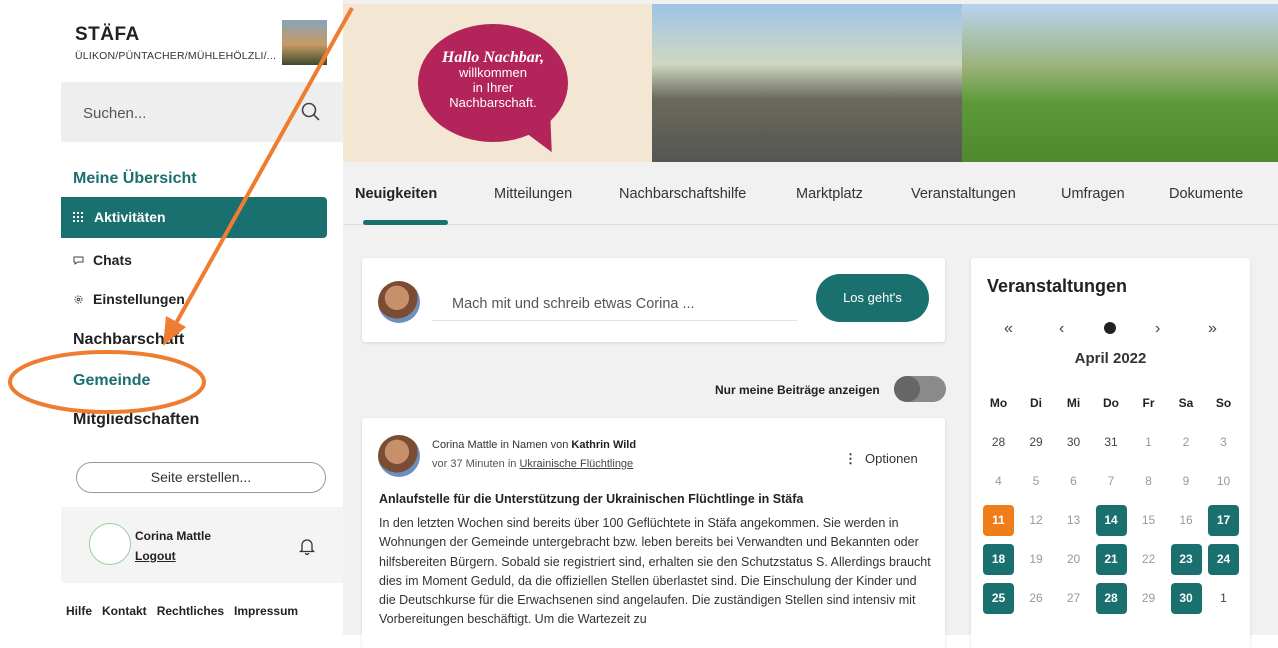  I want to click on prev-year-icon: «, so click(1008, 329).